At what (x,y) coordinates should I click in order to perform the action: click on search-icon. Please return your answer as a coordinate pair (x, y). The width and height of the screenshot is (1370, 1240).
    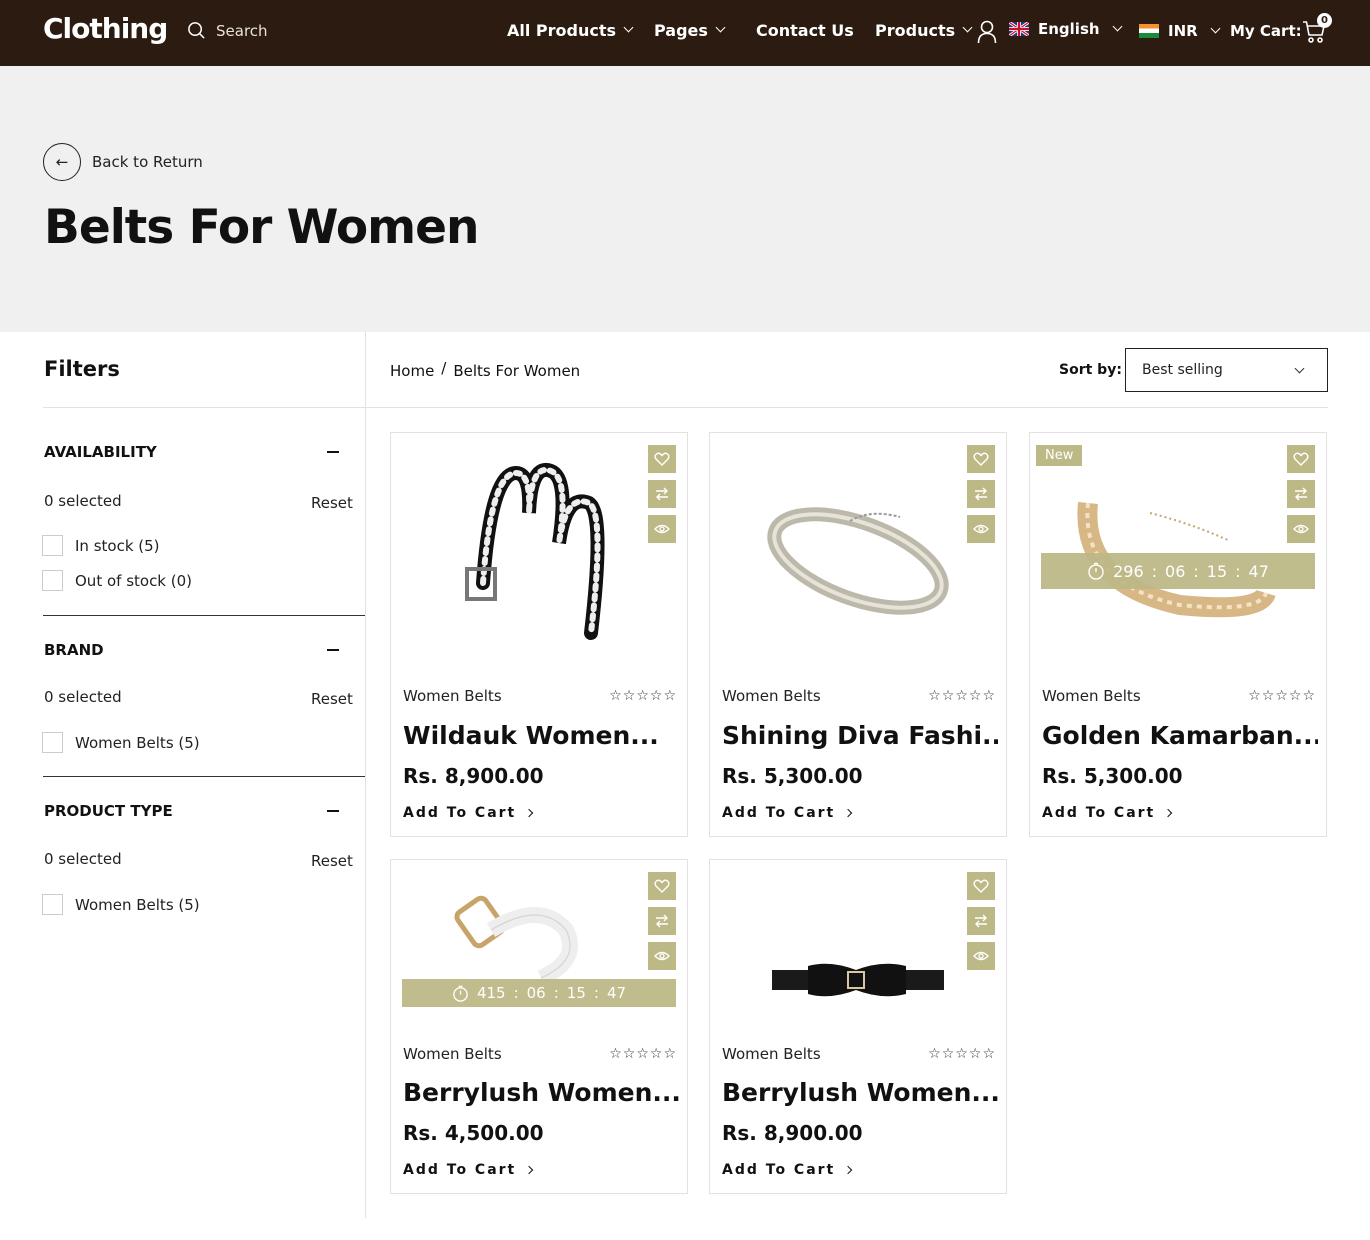
    Looking at the image, I should click on (196, 30).